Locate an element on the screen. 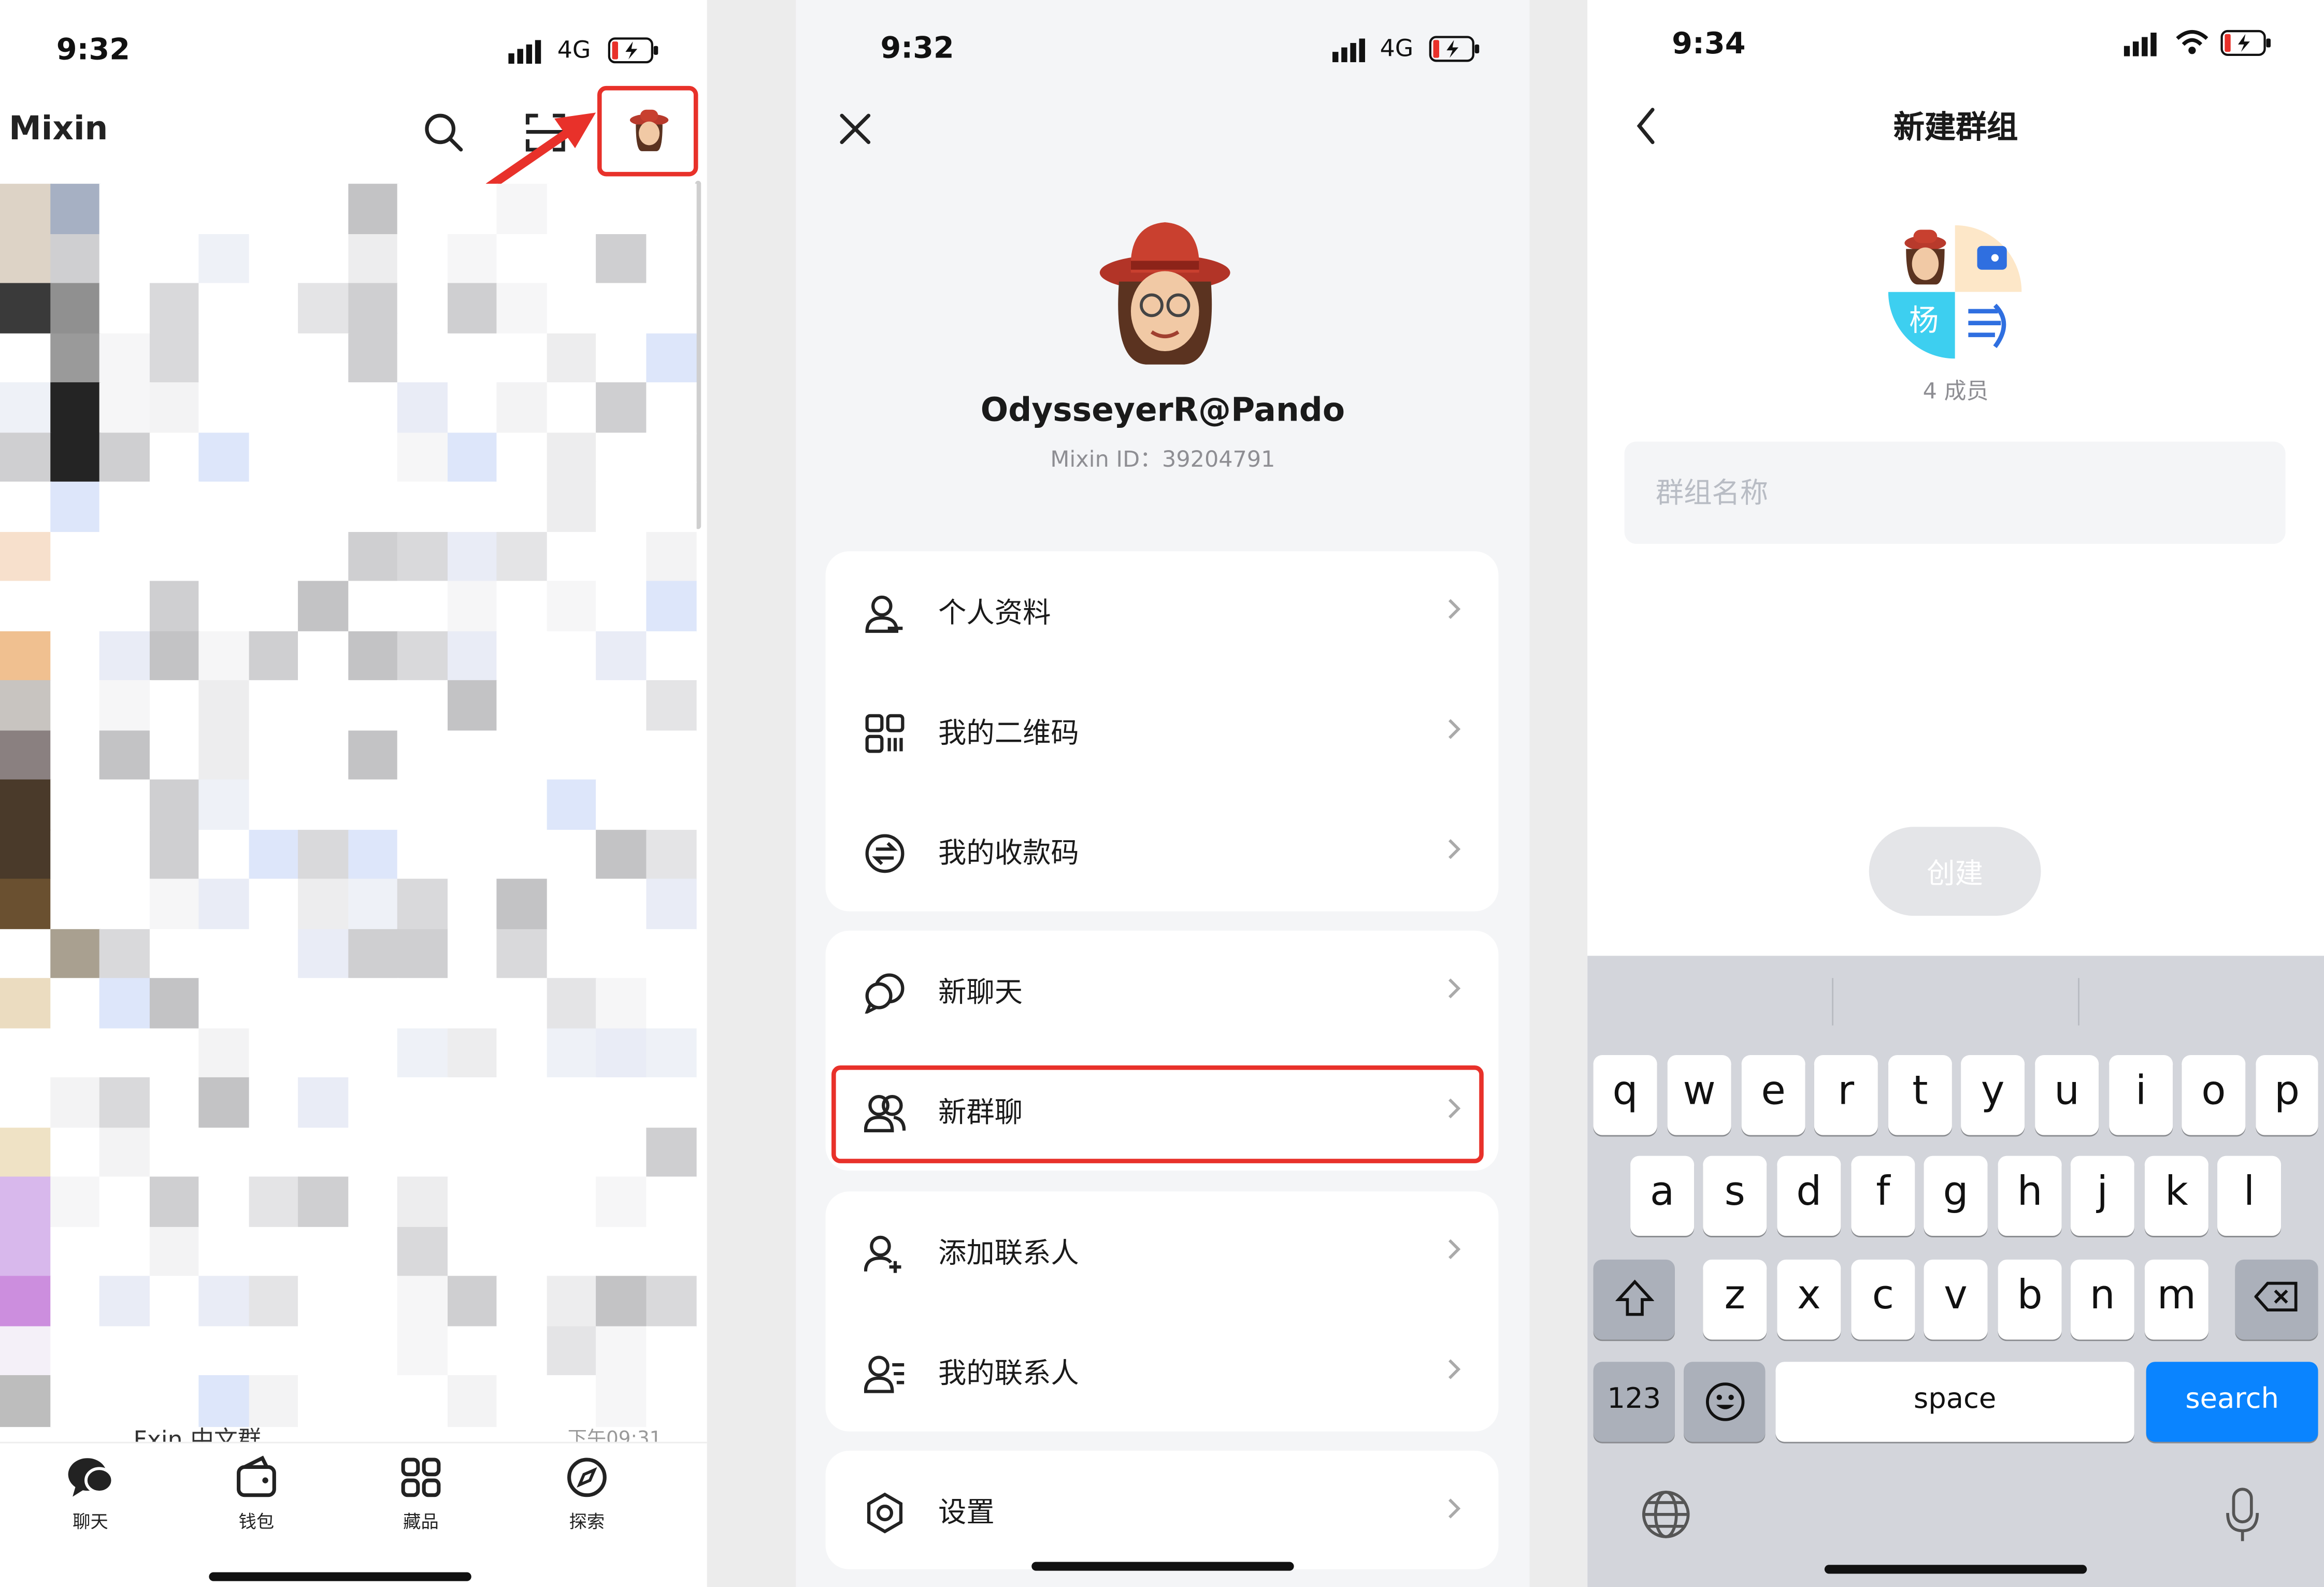 This screenshot has width=2324, height=1587. key-e: e is located at coordinates (1773, 1095).